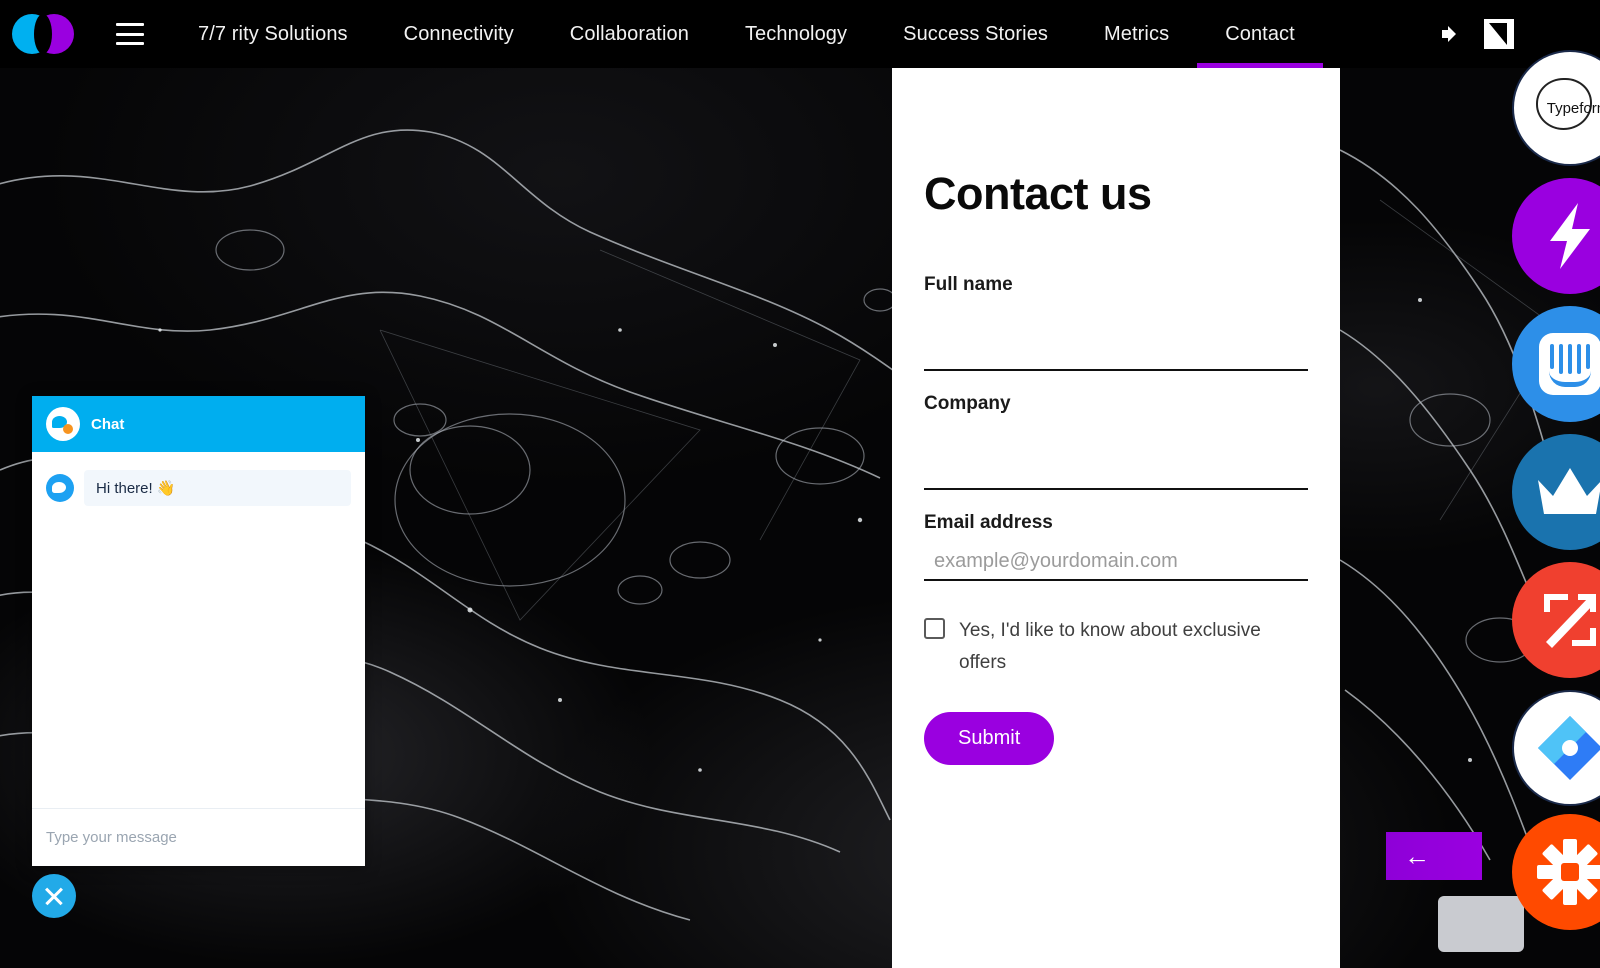 The width and height of the screenshot is (1600, 968). Describe the element at coordinates (975, 34) in the screenshot. I see `nav-item-success-stories: Success Stories` at that location.